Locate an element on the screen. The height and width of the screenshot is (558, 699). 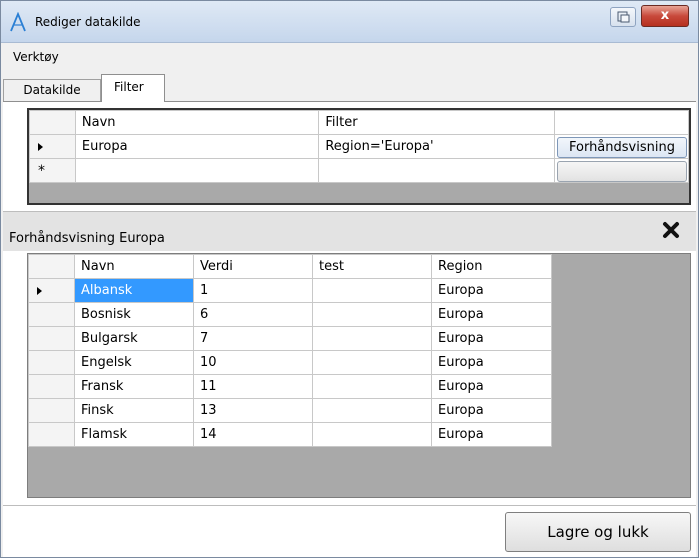
navn-cell: Finsk is located at coordinates (134, 410).